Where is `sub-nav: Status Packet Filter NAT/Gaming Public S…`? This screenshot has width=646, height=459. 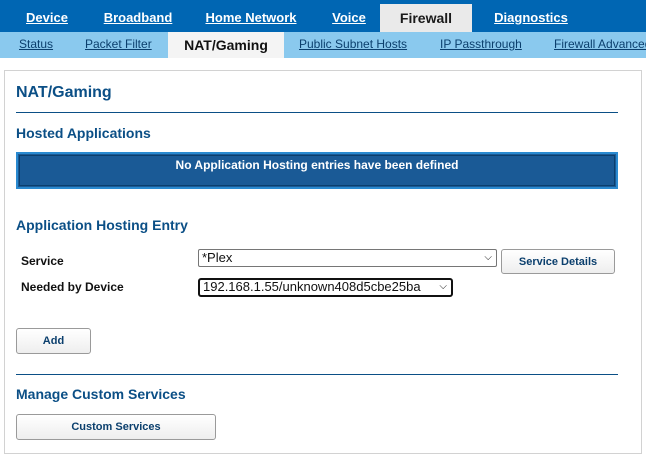
sub-nav: Status Packet Filter NAT/Gaming Public S… is located at coordinates (323, 45).